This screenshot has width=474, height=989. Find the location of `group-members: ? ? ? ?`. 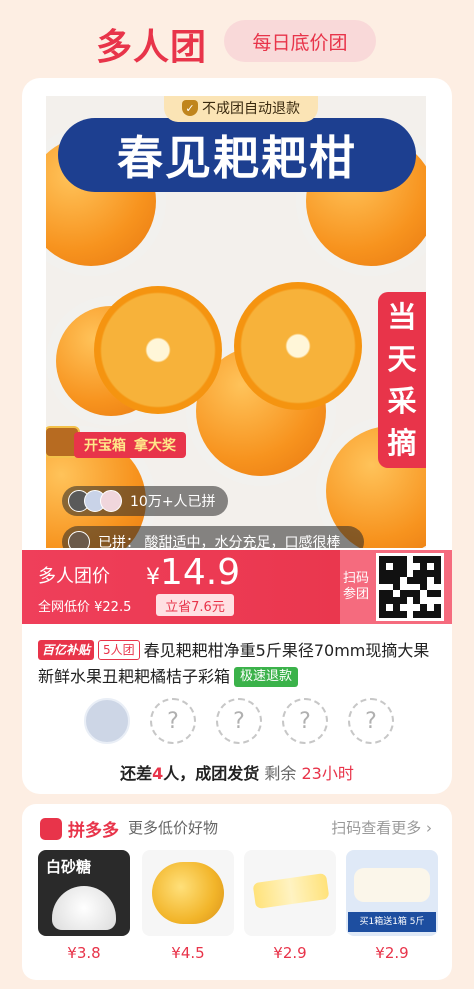

group-members: ? ? ? ? is located at coordinates (249, 725).